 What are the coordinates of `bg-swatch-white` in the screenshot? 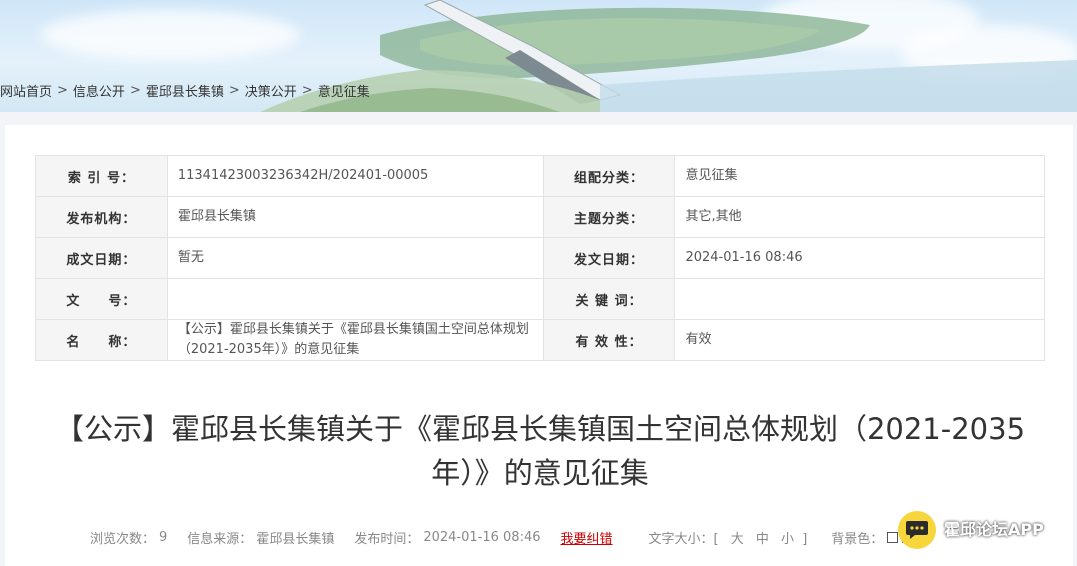 It's located at (893, 537).